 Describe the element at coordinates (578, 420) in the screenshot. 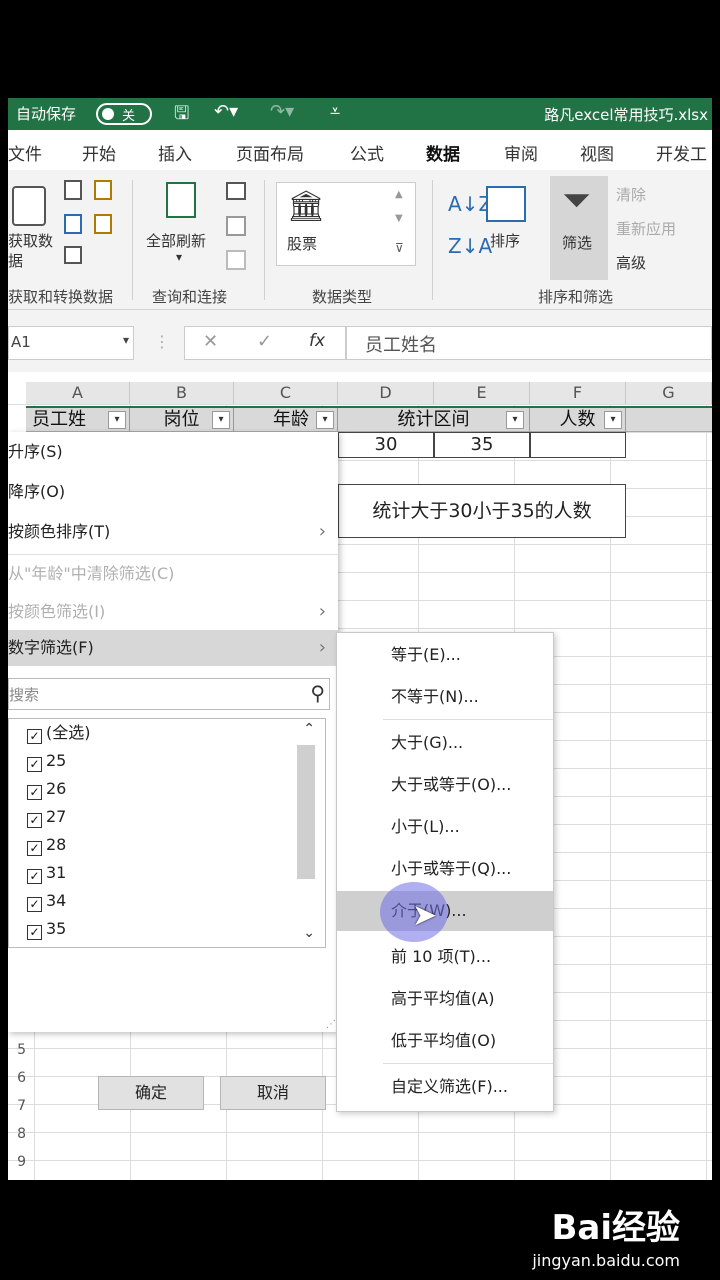

I see `header-cell-count: 人数 ▾` at that location.